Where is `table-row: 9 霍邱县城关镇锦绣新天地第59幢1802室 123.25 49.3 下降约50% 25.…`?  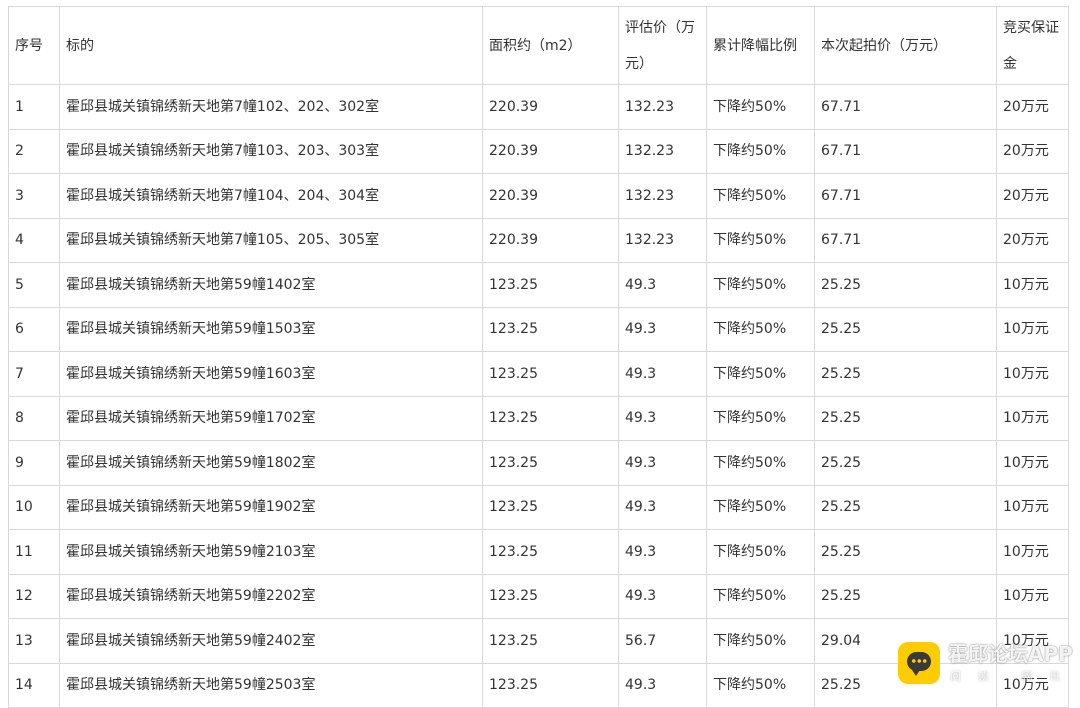
table-row: 9 霍邱县城关镇锦绣新天地第59幢1802室 123.25 49.3 下降约50% 25.… is located at coordinates (538, 463).